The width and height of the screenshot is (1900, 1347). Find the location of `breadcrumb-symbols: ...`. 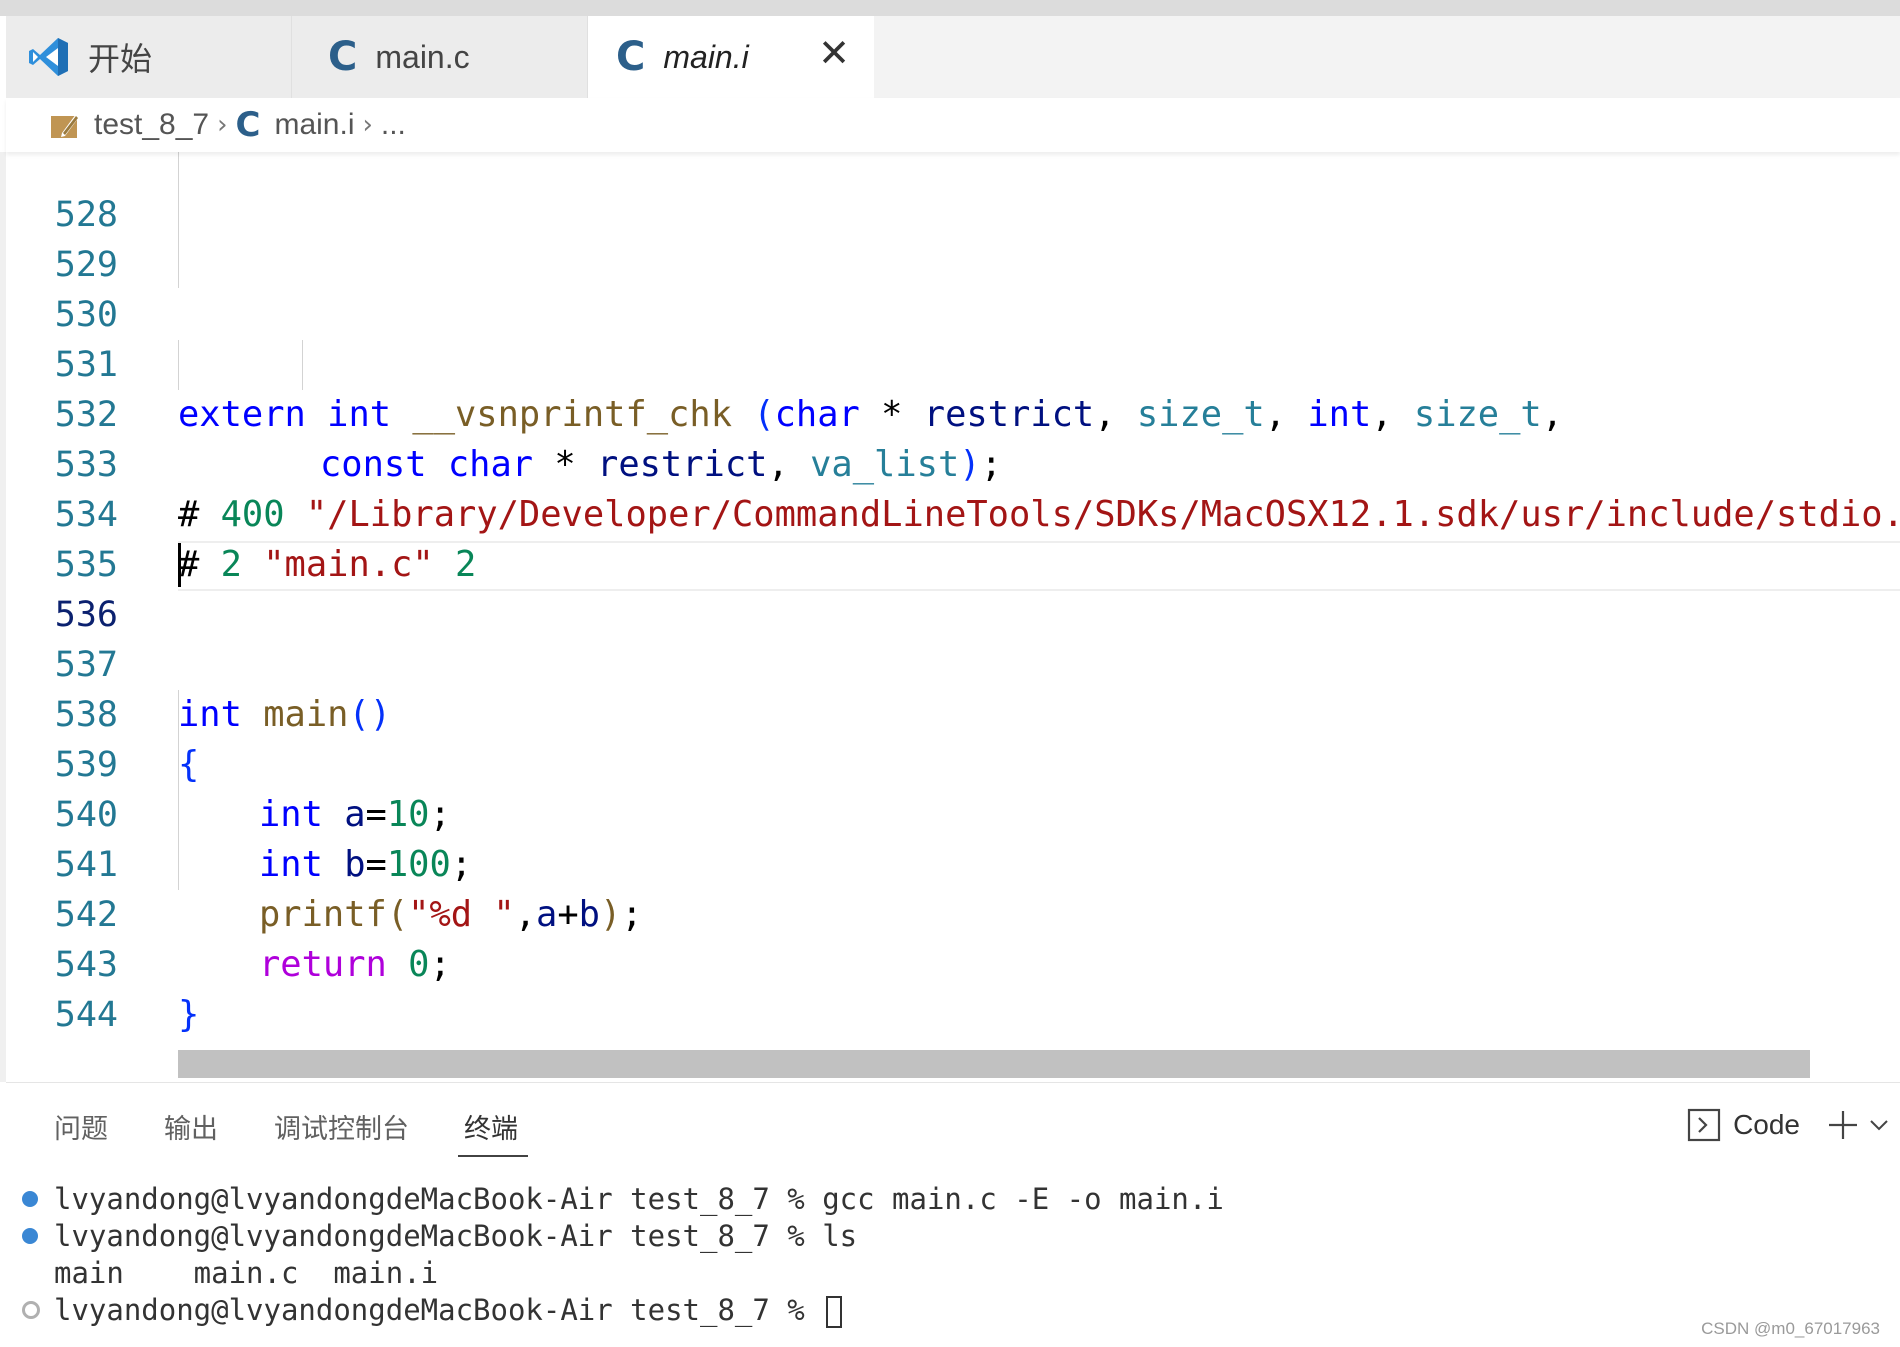

breadcrumb-symbols: ... is located at coordinates (393, 125).